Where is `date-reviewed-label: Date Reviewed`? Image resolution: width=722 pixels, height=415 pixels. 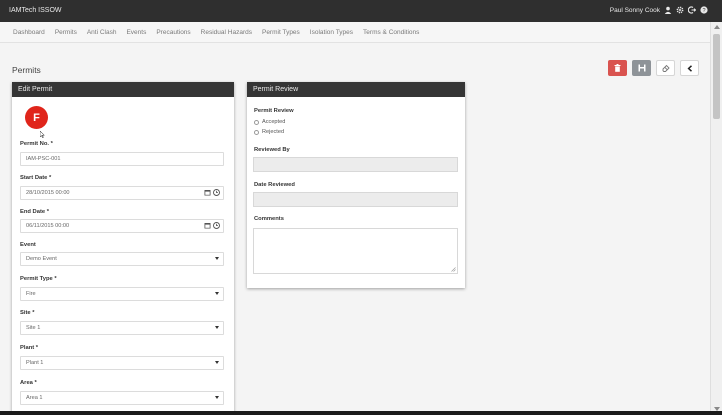
date-reviewed-label: Date Reviewed is located at coordinates (274, 185).